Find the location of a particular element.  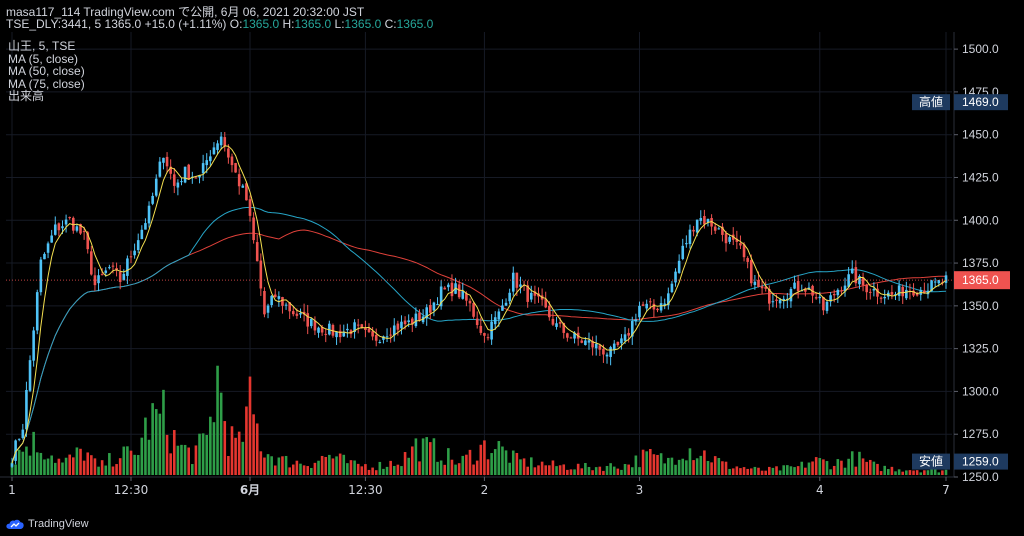

legend-ma50: MA (50, close) is located at coordinates (46, 71).